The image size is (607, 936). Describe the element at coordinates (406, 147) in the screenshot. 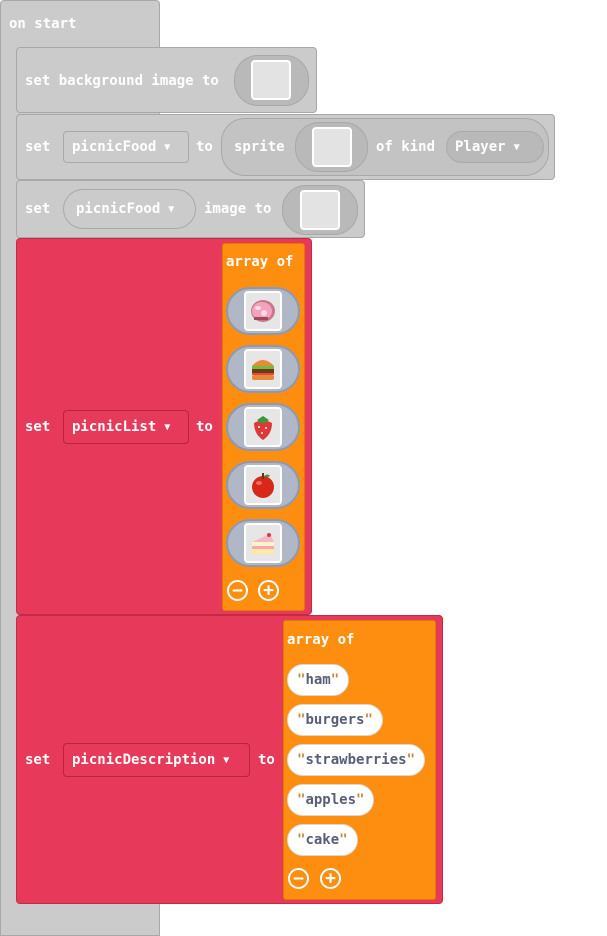

I see `of-kind-keyword: of kind` at that location.